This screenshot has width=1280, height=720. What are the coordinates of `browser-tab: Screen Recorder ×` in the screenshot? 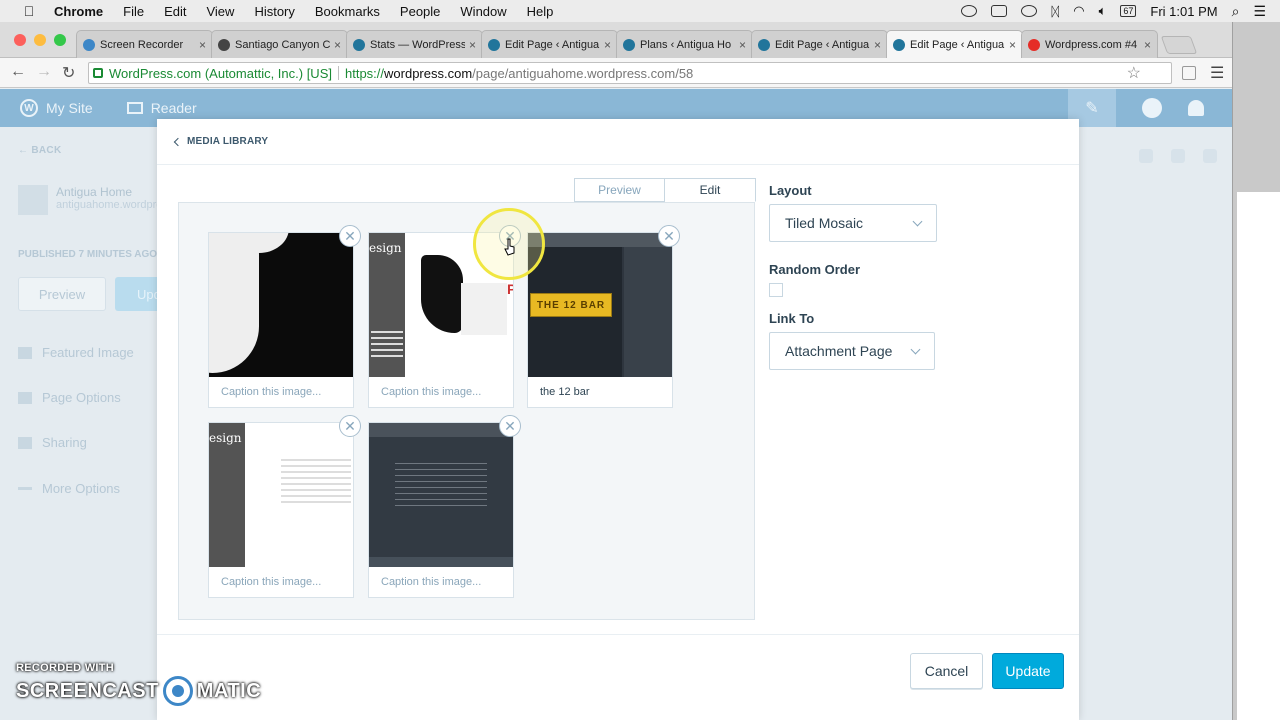 It's located at (144, 44).